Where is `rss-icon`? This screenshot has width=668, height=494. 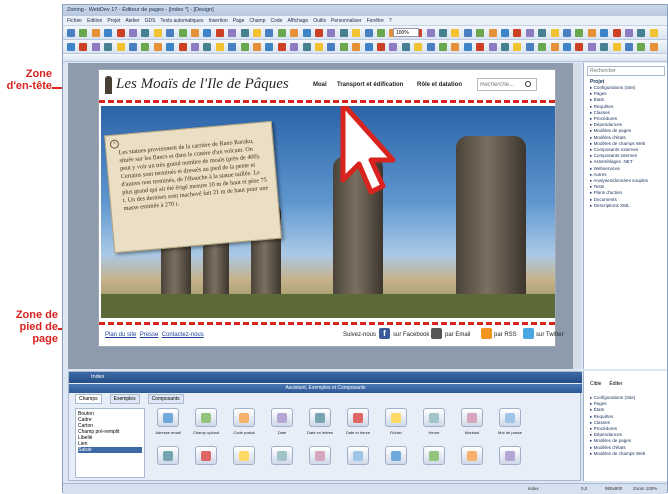
rss-icon is located at coordinates (486, 333).